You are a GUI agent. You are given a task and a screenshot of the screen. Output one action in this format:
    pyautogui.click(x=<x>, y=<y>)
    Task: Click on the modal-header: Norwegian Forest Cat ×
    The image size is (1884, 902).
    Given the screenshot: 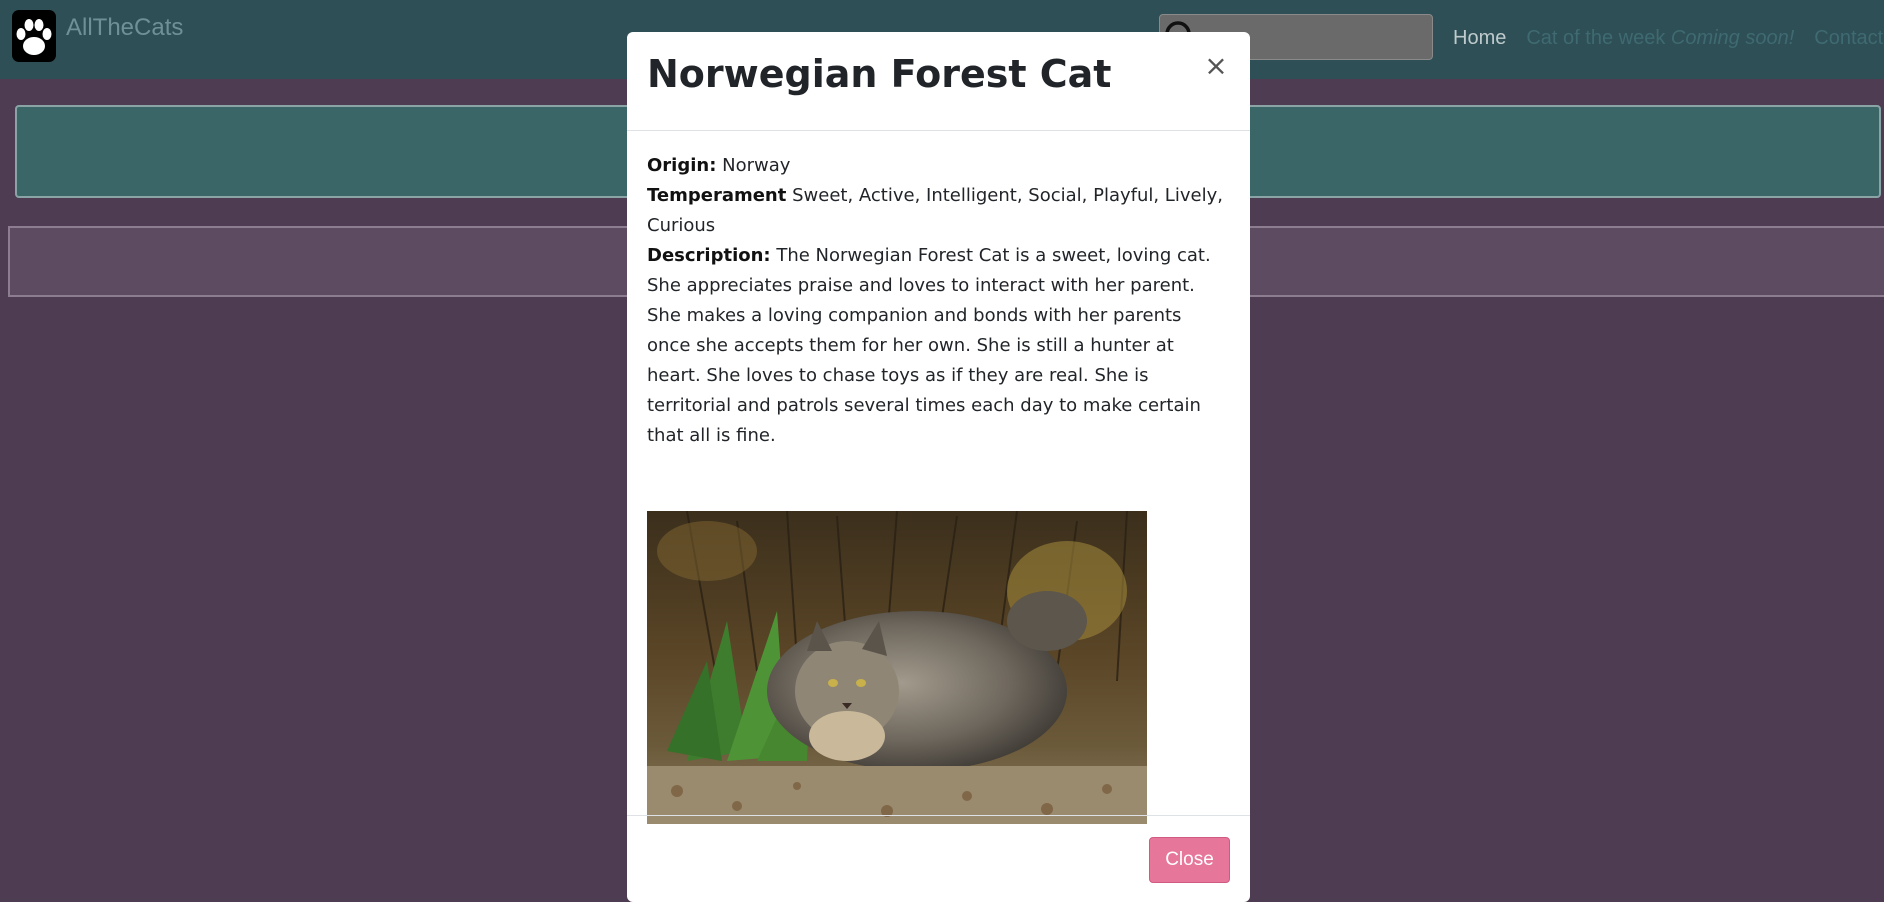 What is the action you would take?
    pyautogui.click(x=938, y=81)
    